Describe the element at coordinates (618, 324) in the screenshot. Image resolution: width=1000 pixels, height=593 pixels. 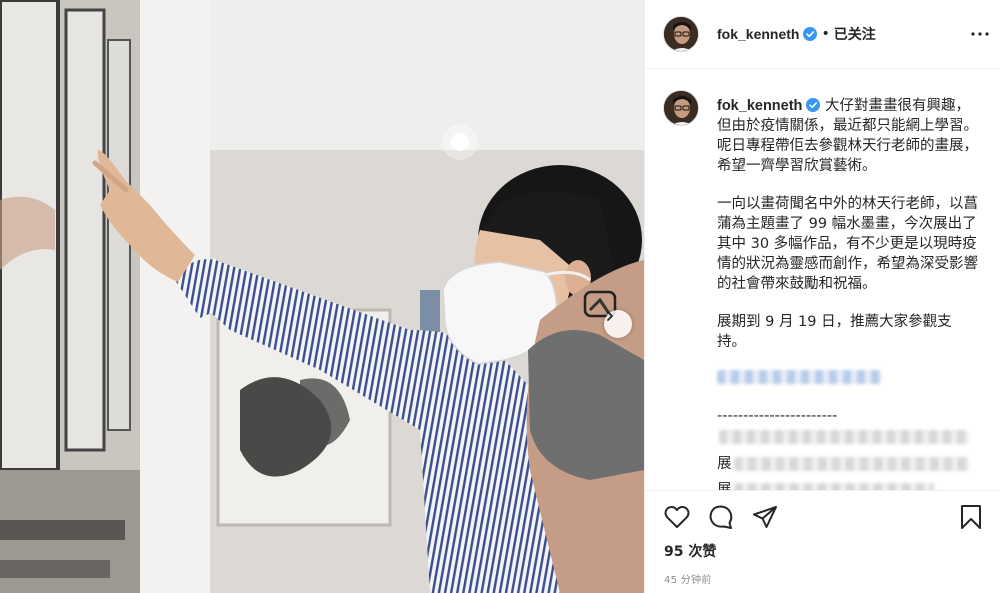
I see `next-image-button` at that location.